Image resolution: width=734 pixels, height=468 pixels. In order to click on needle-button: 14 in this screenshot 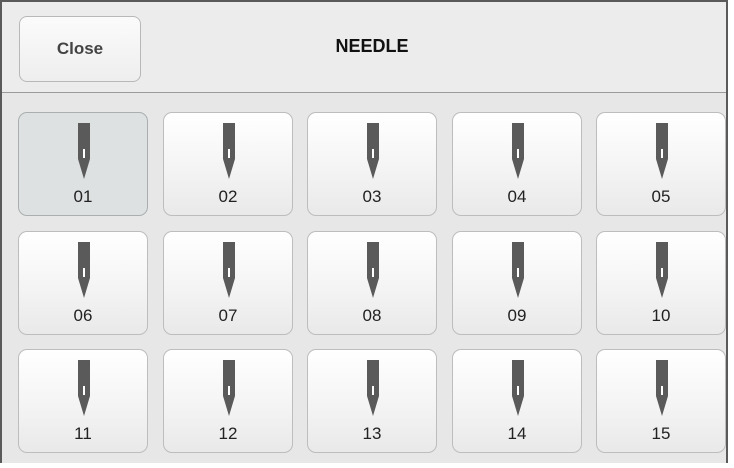, I will do `click(517, 401)`.